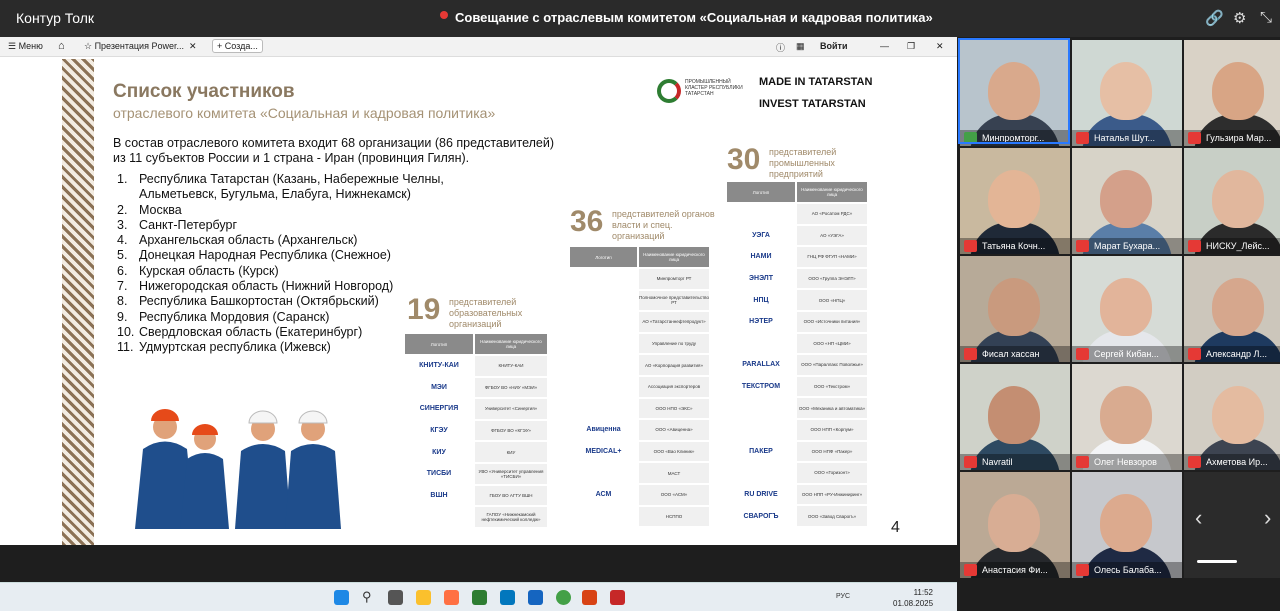  I want to click on language-indicator: РУС, so click(843, 596).